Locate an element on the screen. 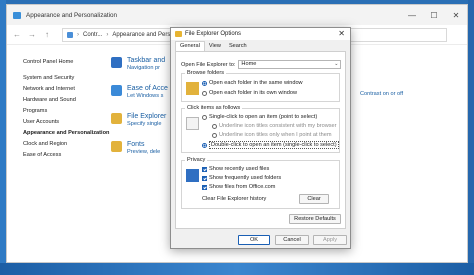 Image resolution: width=474 pixels, height=275 pixels. open-explorer-row: Open File Explorer to: Home ⌄ is located at coordinates (261, 64).